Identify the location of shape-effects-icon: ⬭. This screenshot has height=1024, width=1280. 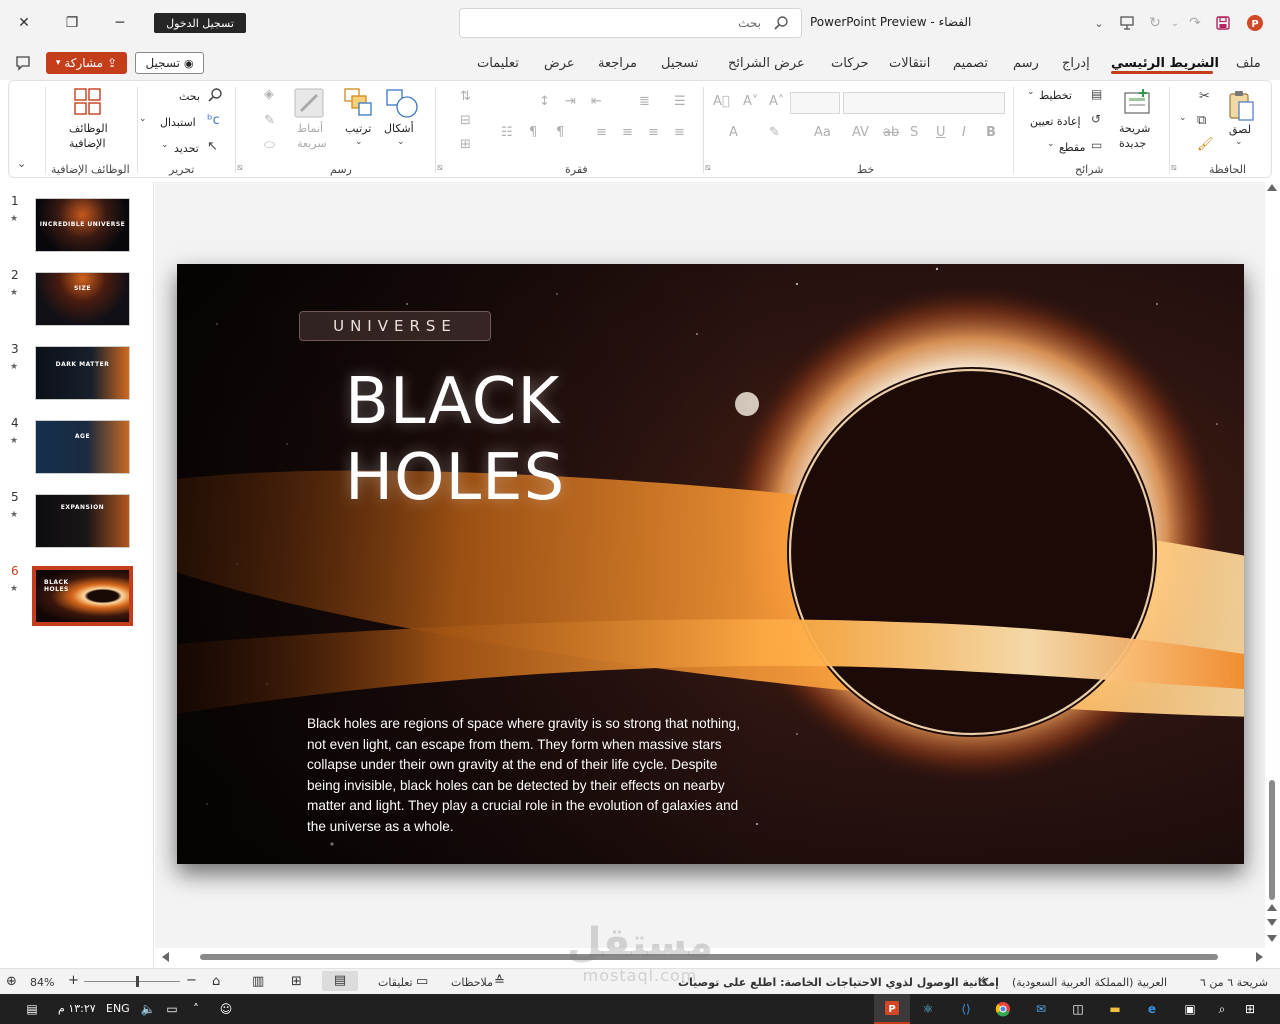
(269, 145).